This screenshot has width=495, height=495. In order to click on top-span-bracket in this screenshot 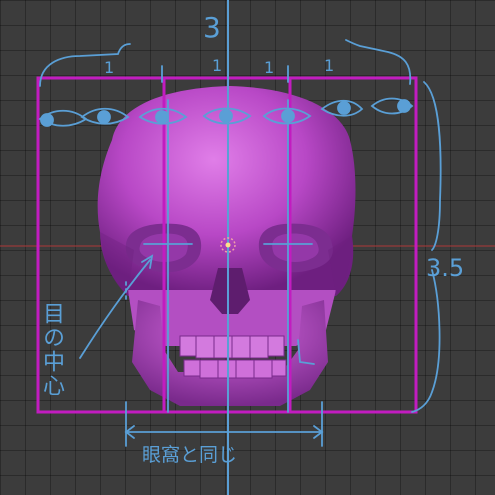, I will do `click(85, 65)`.